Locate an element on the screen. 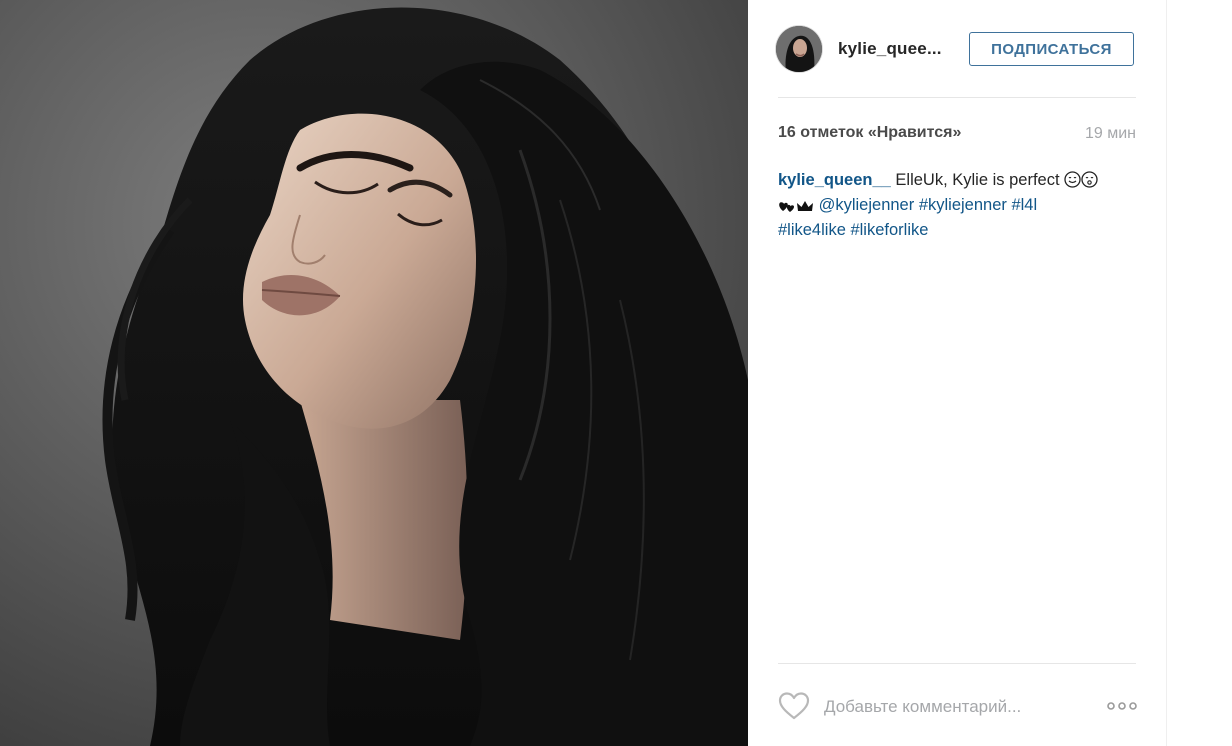 This screenshot has width=1232, height=746. post-timestamp: 19 мин is located at coordinates (1110, 134).